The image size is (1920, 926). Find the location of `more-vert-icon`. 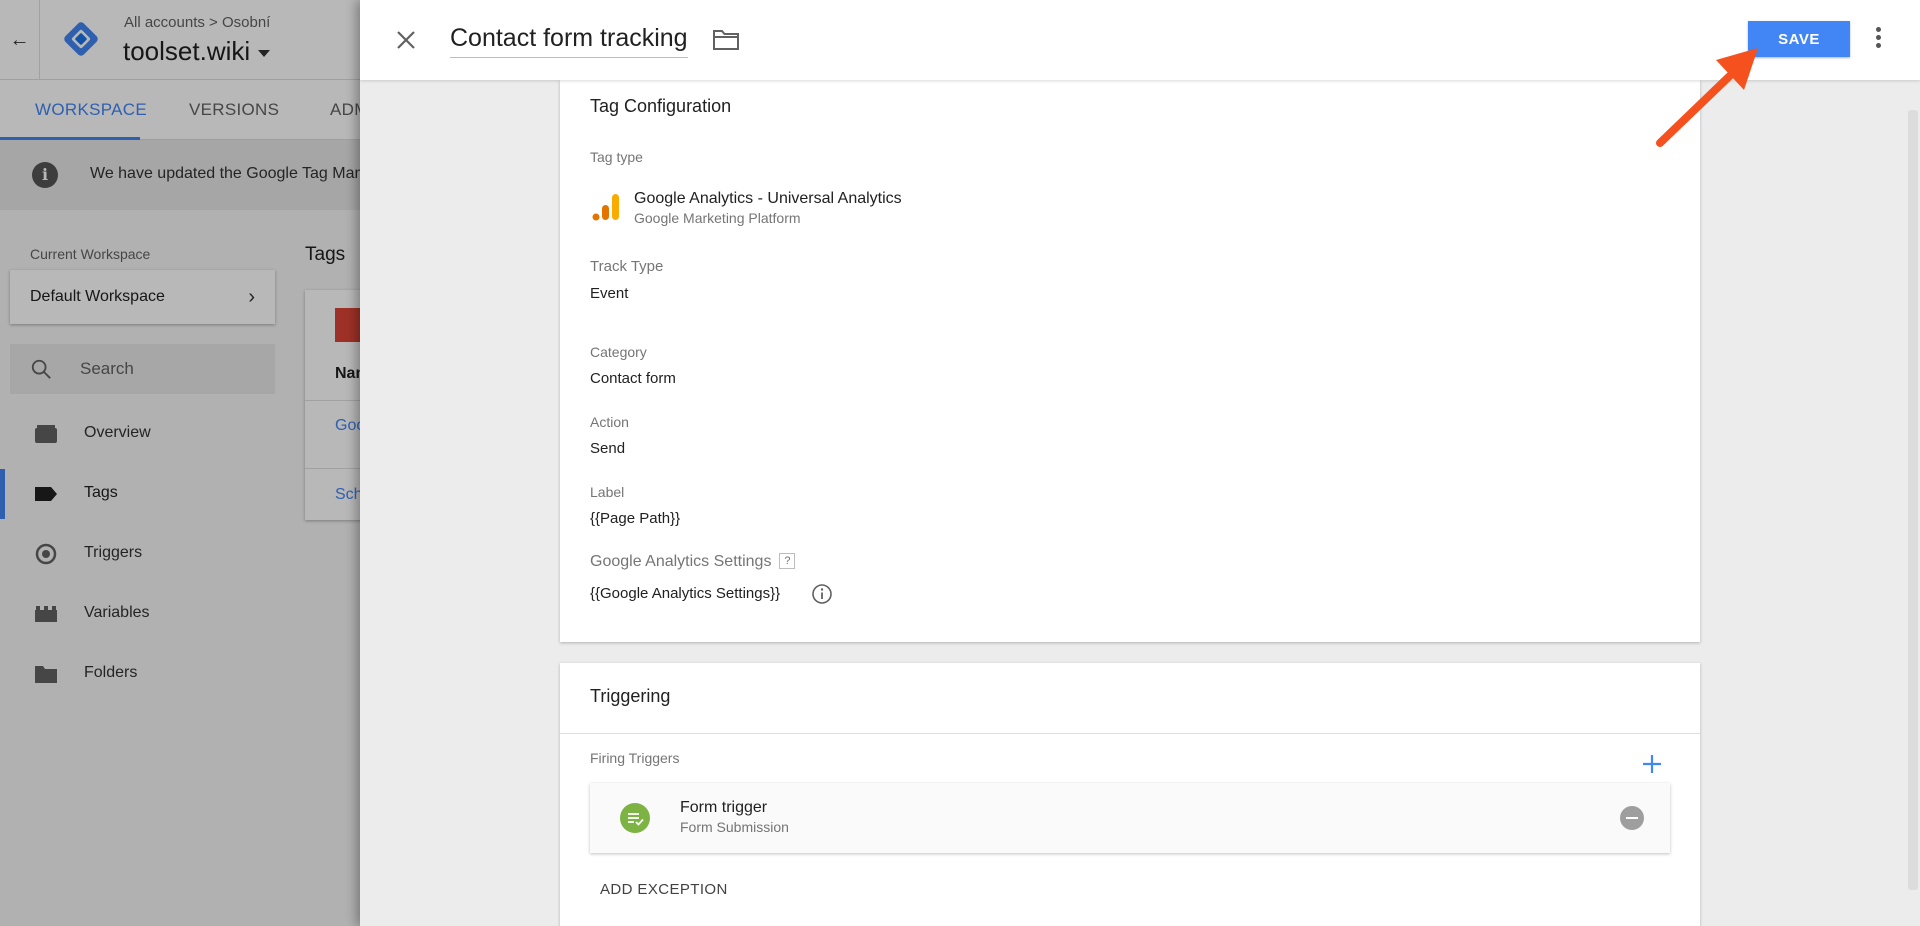

more-vert-icon is located at coordinates (1878, 40).